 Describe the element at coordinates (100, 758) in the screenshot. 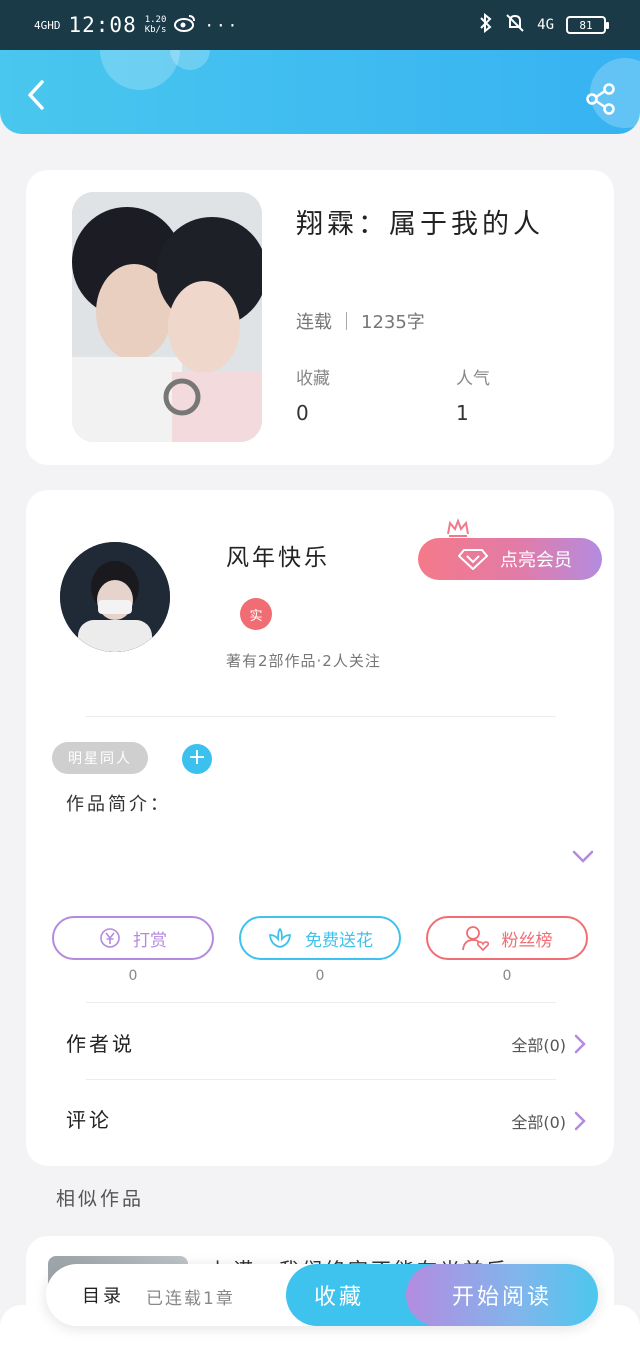

I see `tag-chip: 明星同人` at that location.